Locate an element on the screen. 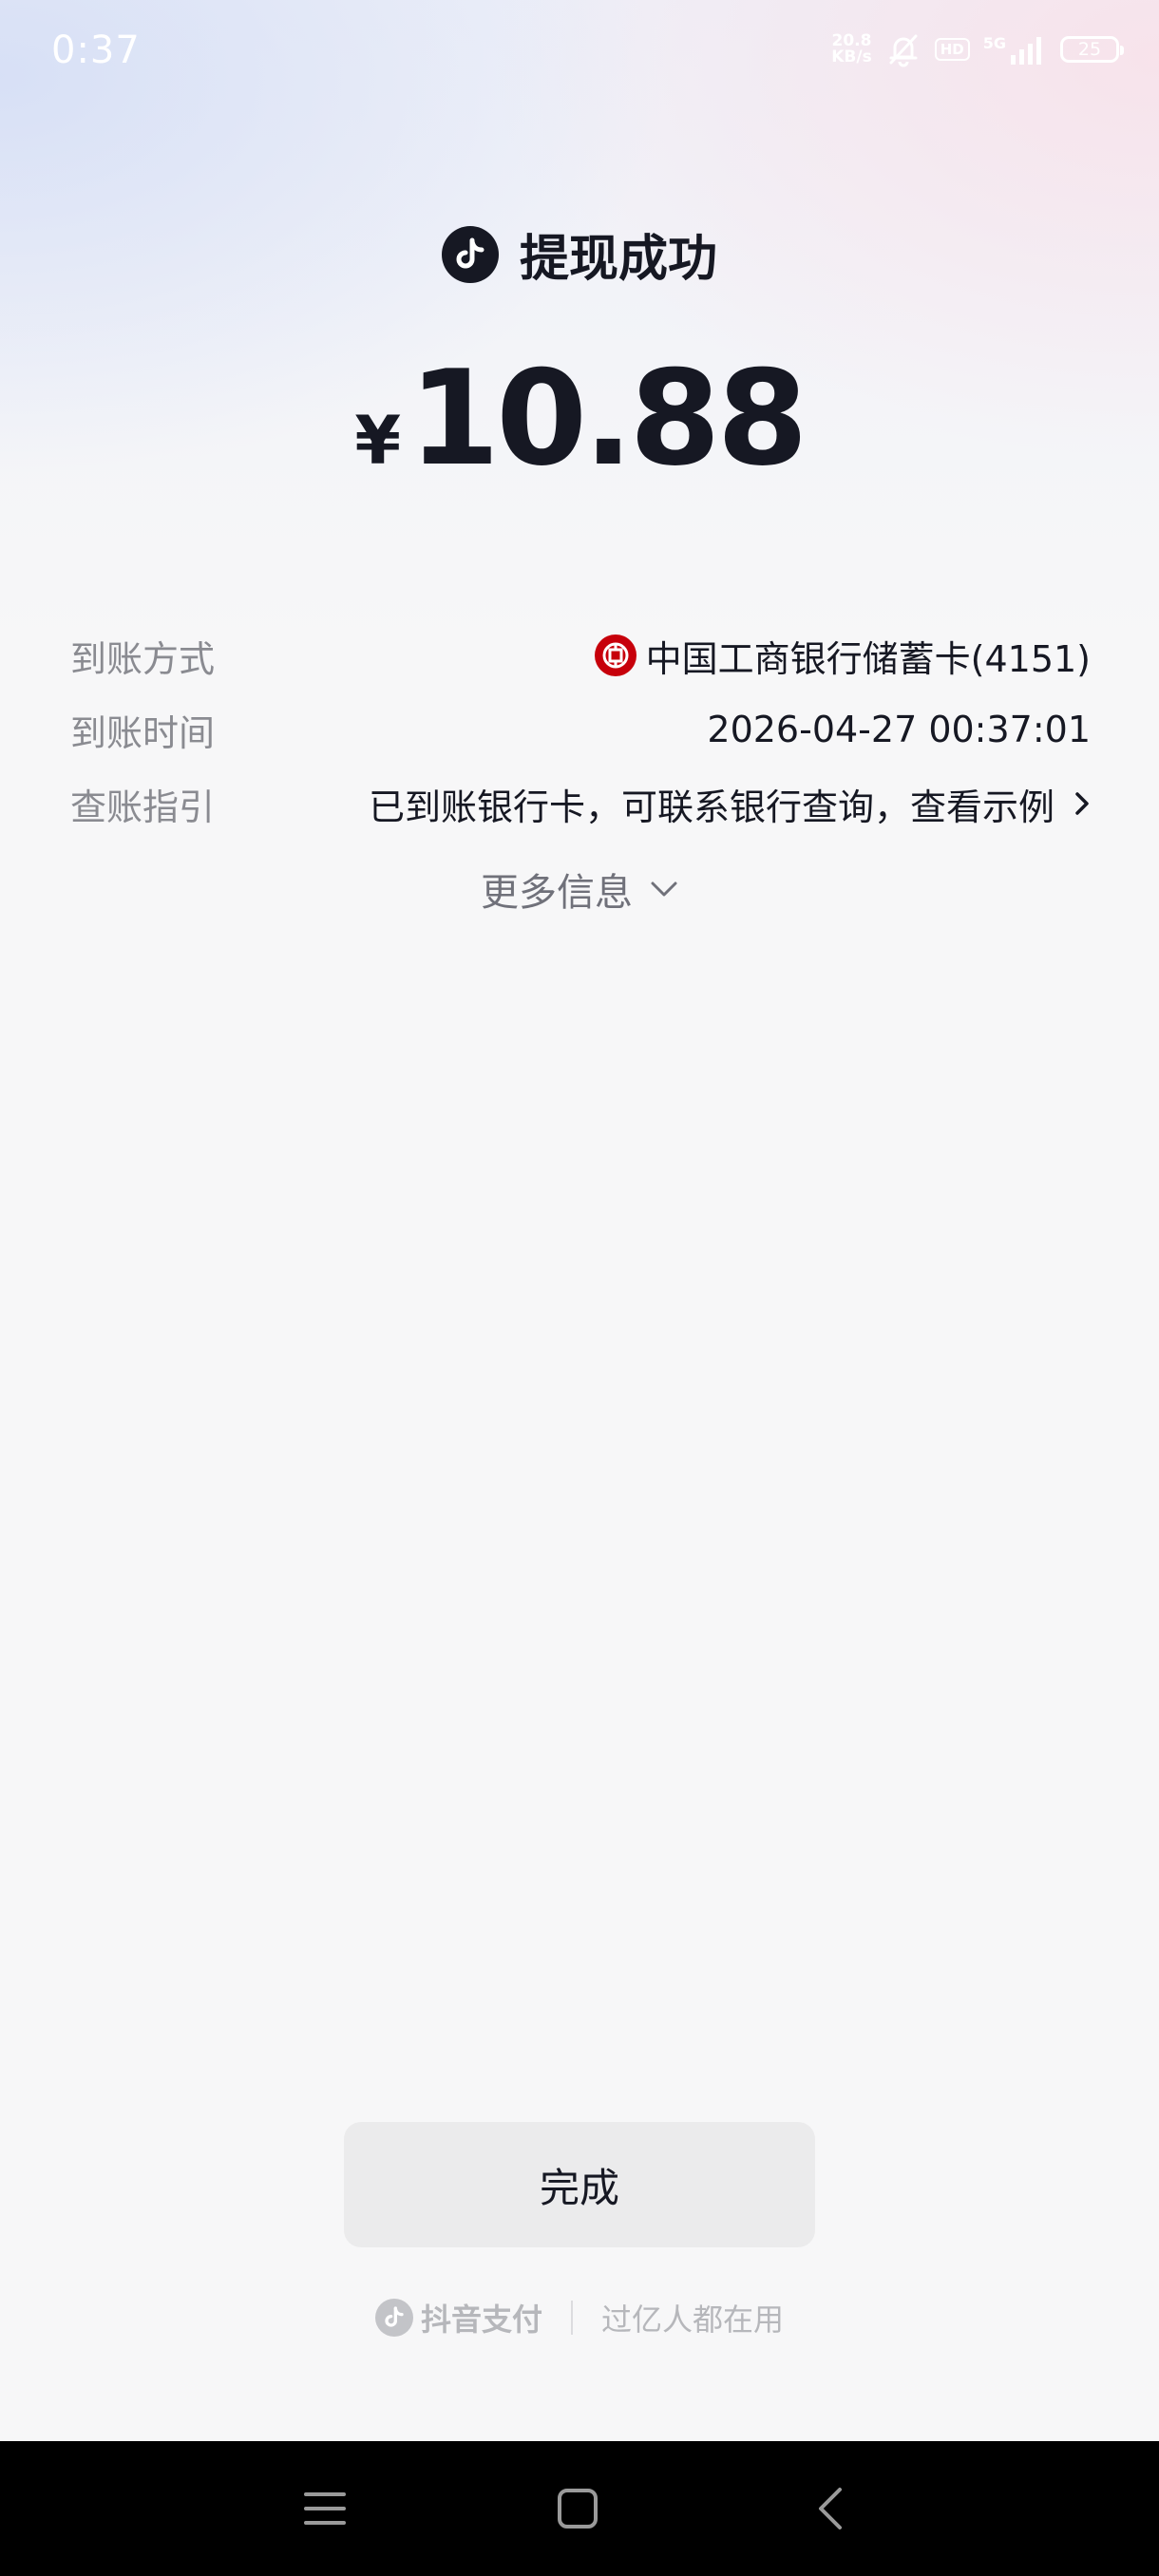  footer-divider is located at coordinates (572, 2318).